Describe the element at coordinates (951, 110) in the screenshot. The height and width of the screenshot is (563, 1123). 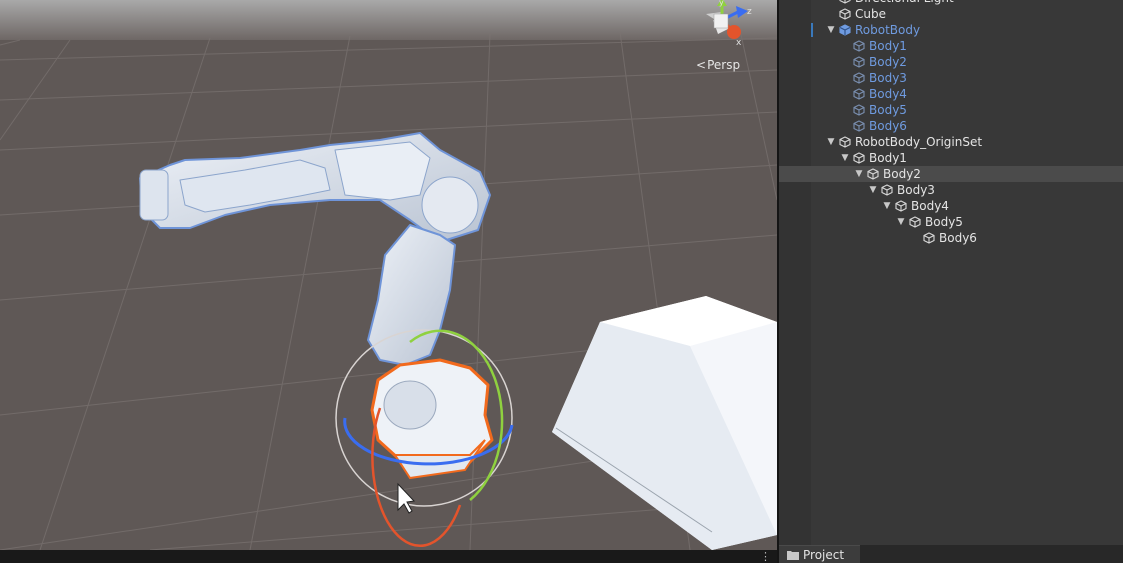
I see `hierarchy-item: Body5` at that location.